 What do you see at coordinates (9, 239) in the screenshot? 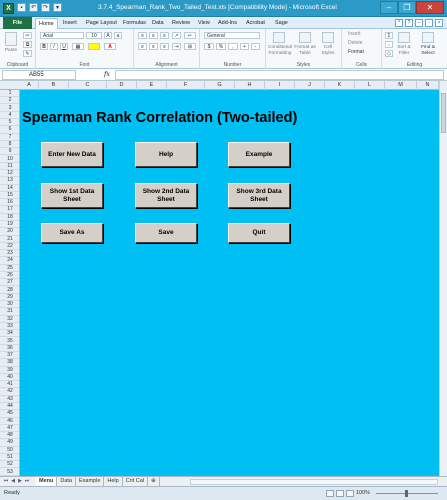
I see `row-header: 21` at bounding box center [9, 239].